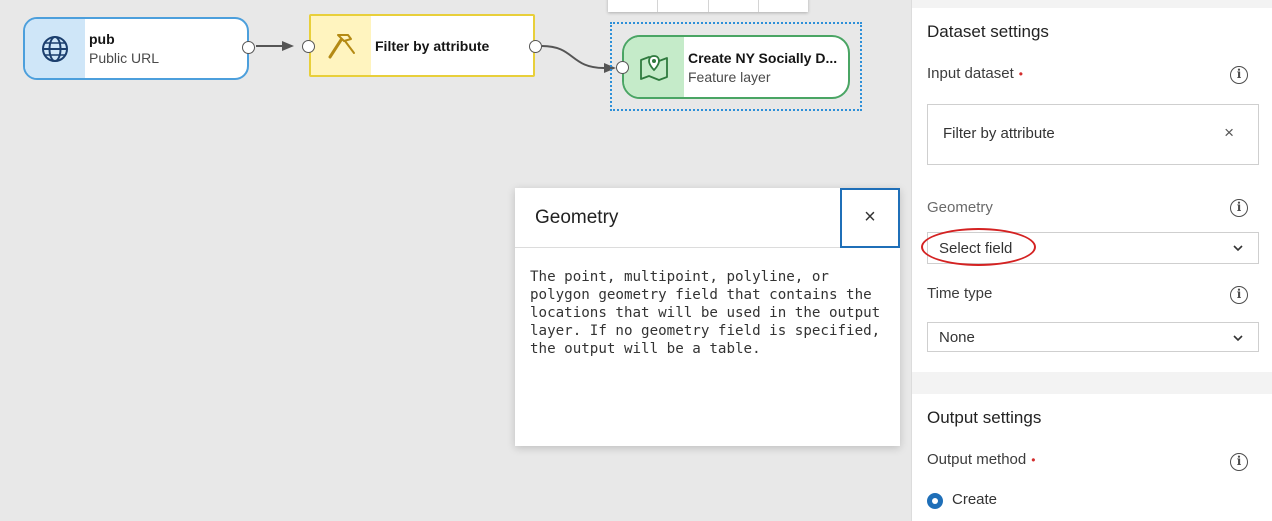 The height and width of the screenshot is (521, 1272). Describe the element at coordinates (981, 459) in the screenshot. I see `output-method-label: Output method •` at that location.